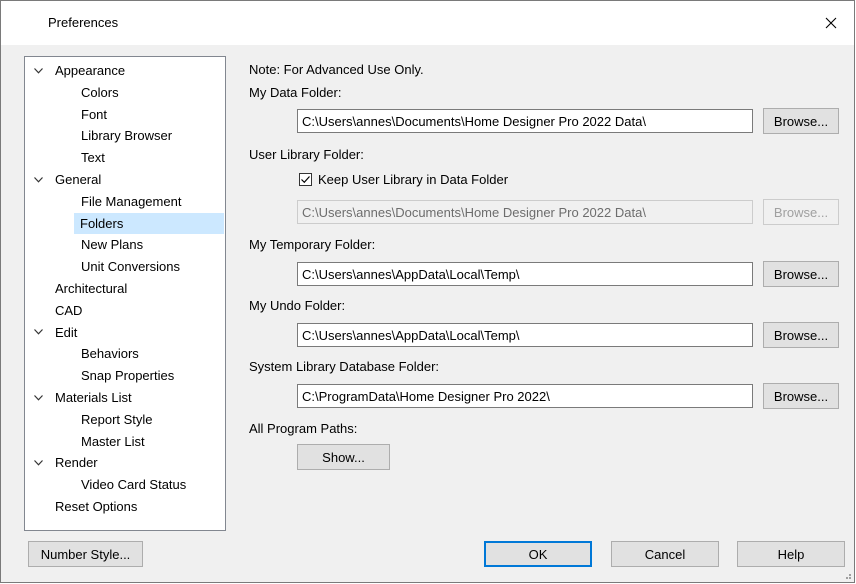 Image resolution: width=856 pixels, height=584 pixels. What do you see at coordinates (525, 212) in the screenshot?
I see `user-library-folder-field` at bounding box center [525, 212].